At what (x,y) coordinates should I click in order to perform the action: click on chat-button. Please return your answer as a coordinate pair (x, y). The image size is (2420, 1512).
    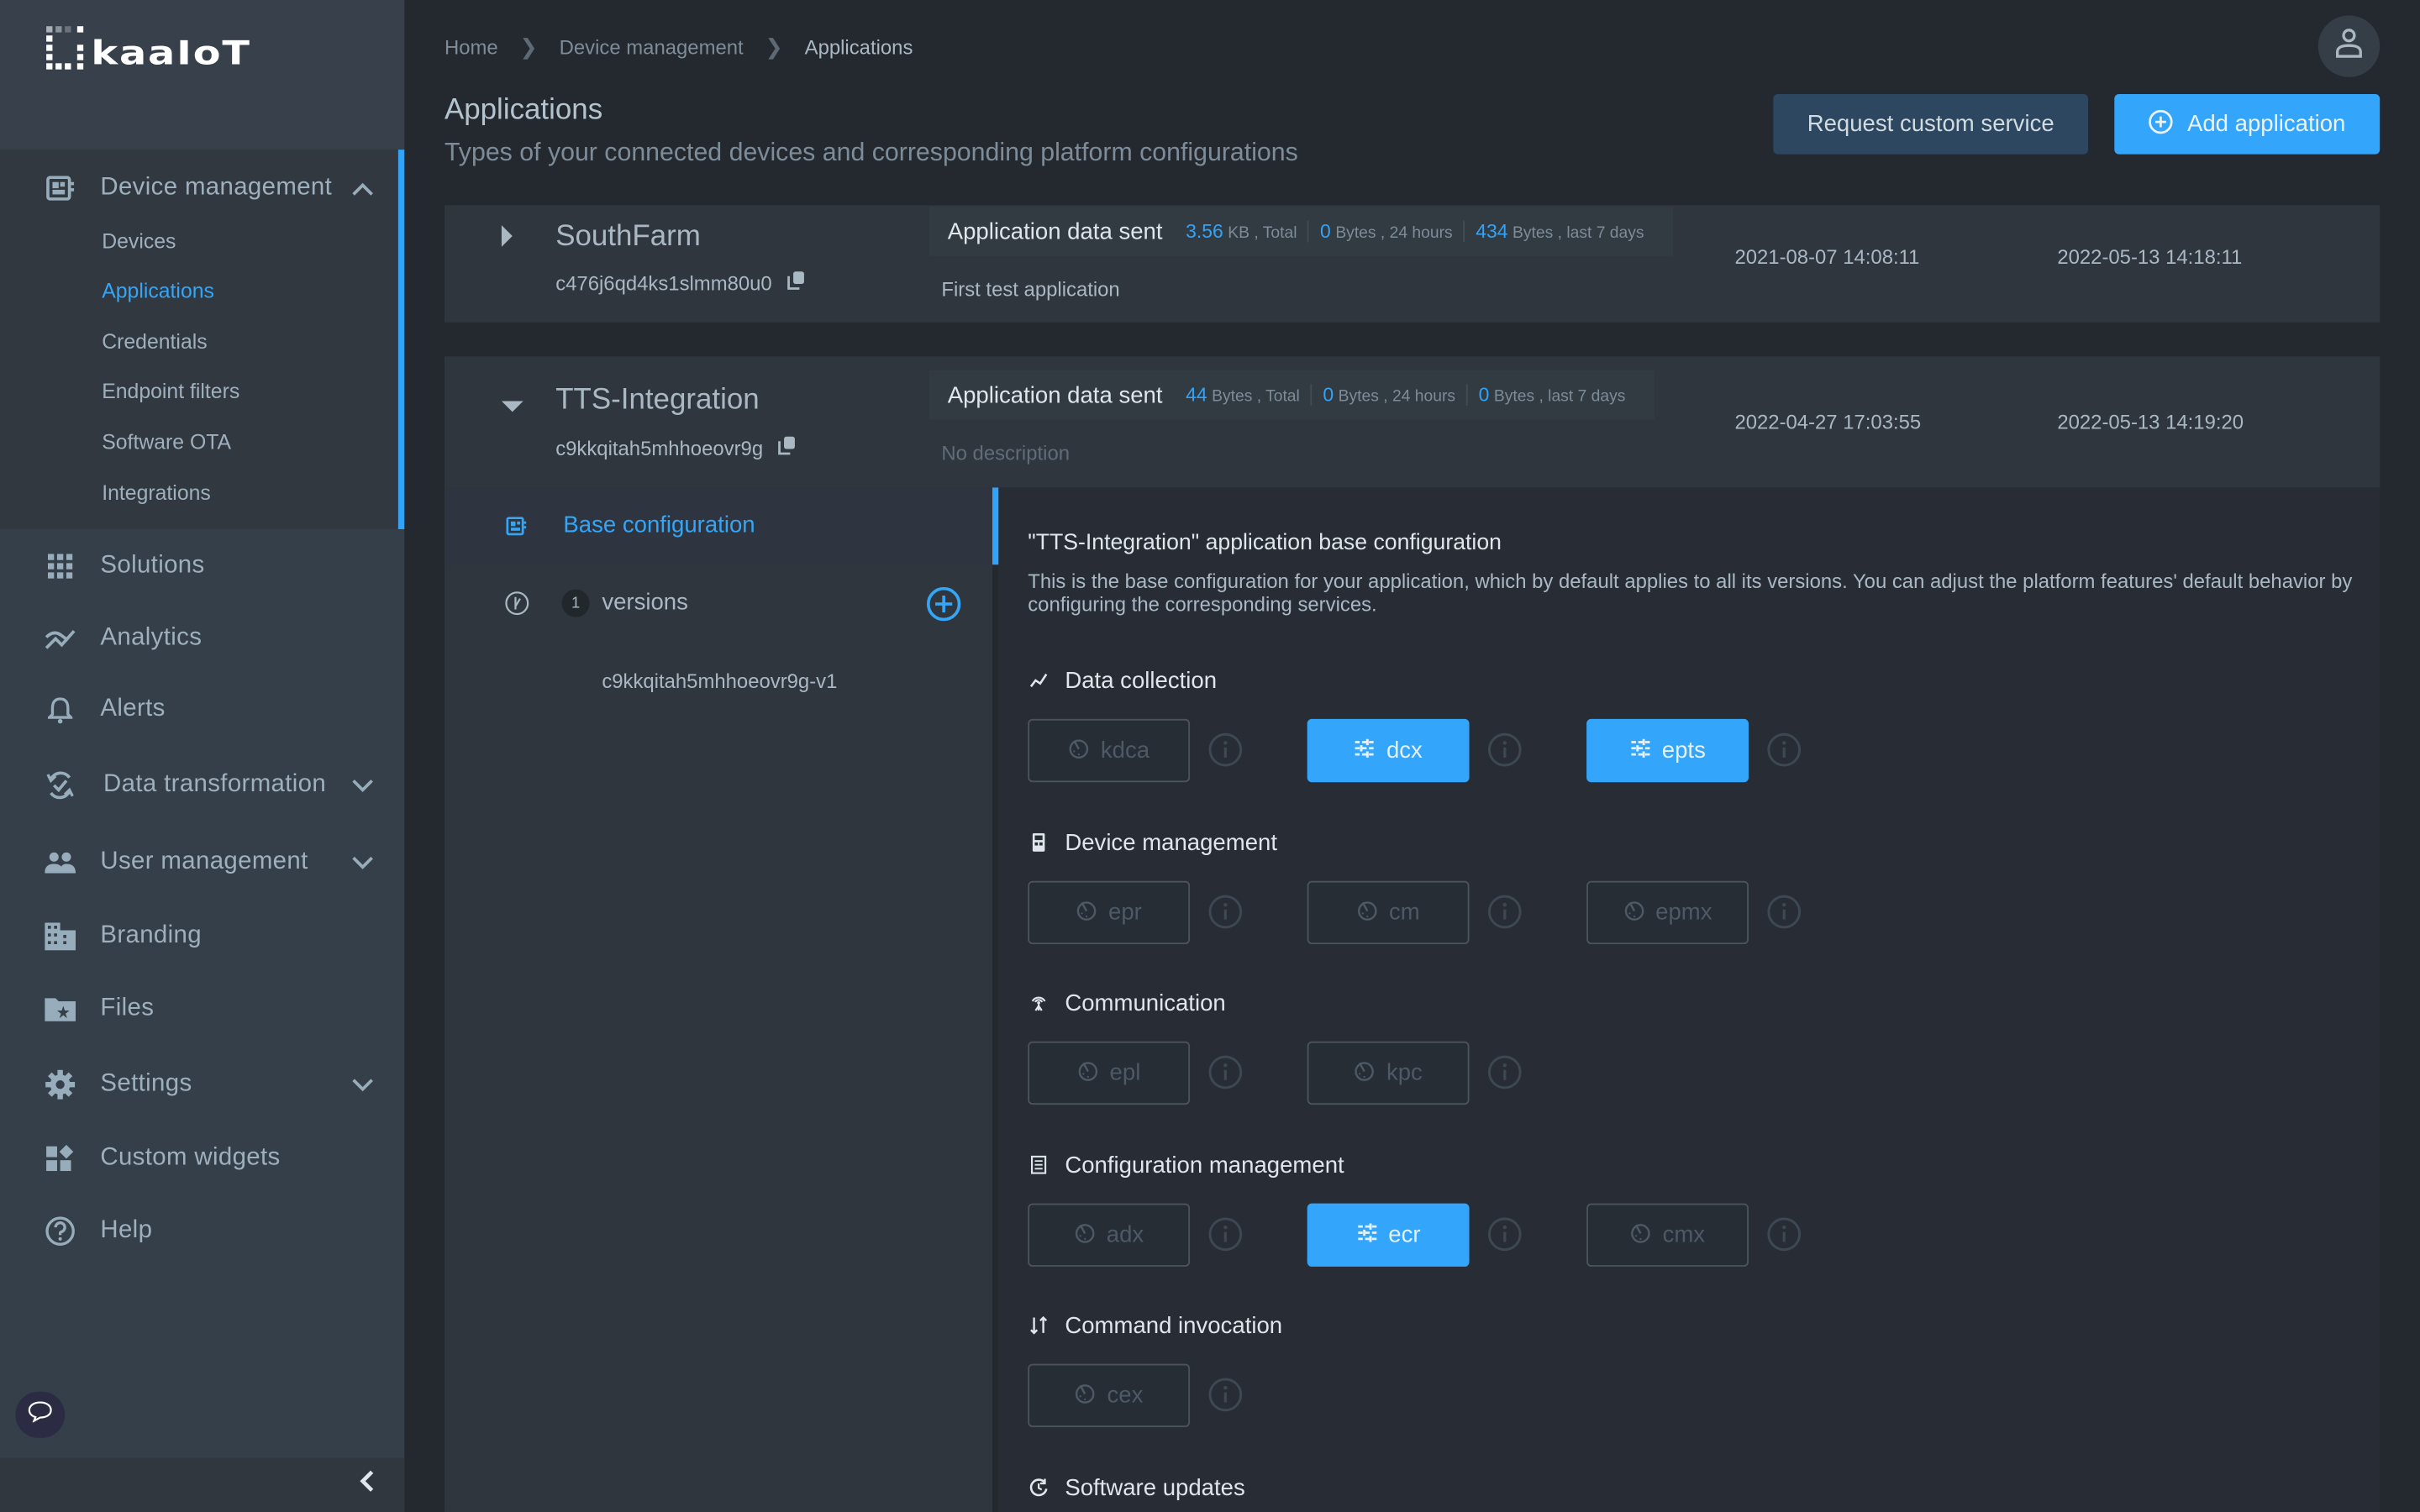
    Looking at the image, I should click on (40, 1414).